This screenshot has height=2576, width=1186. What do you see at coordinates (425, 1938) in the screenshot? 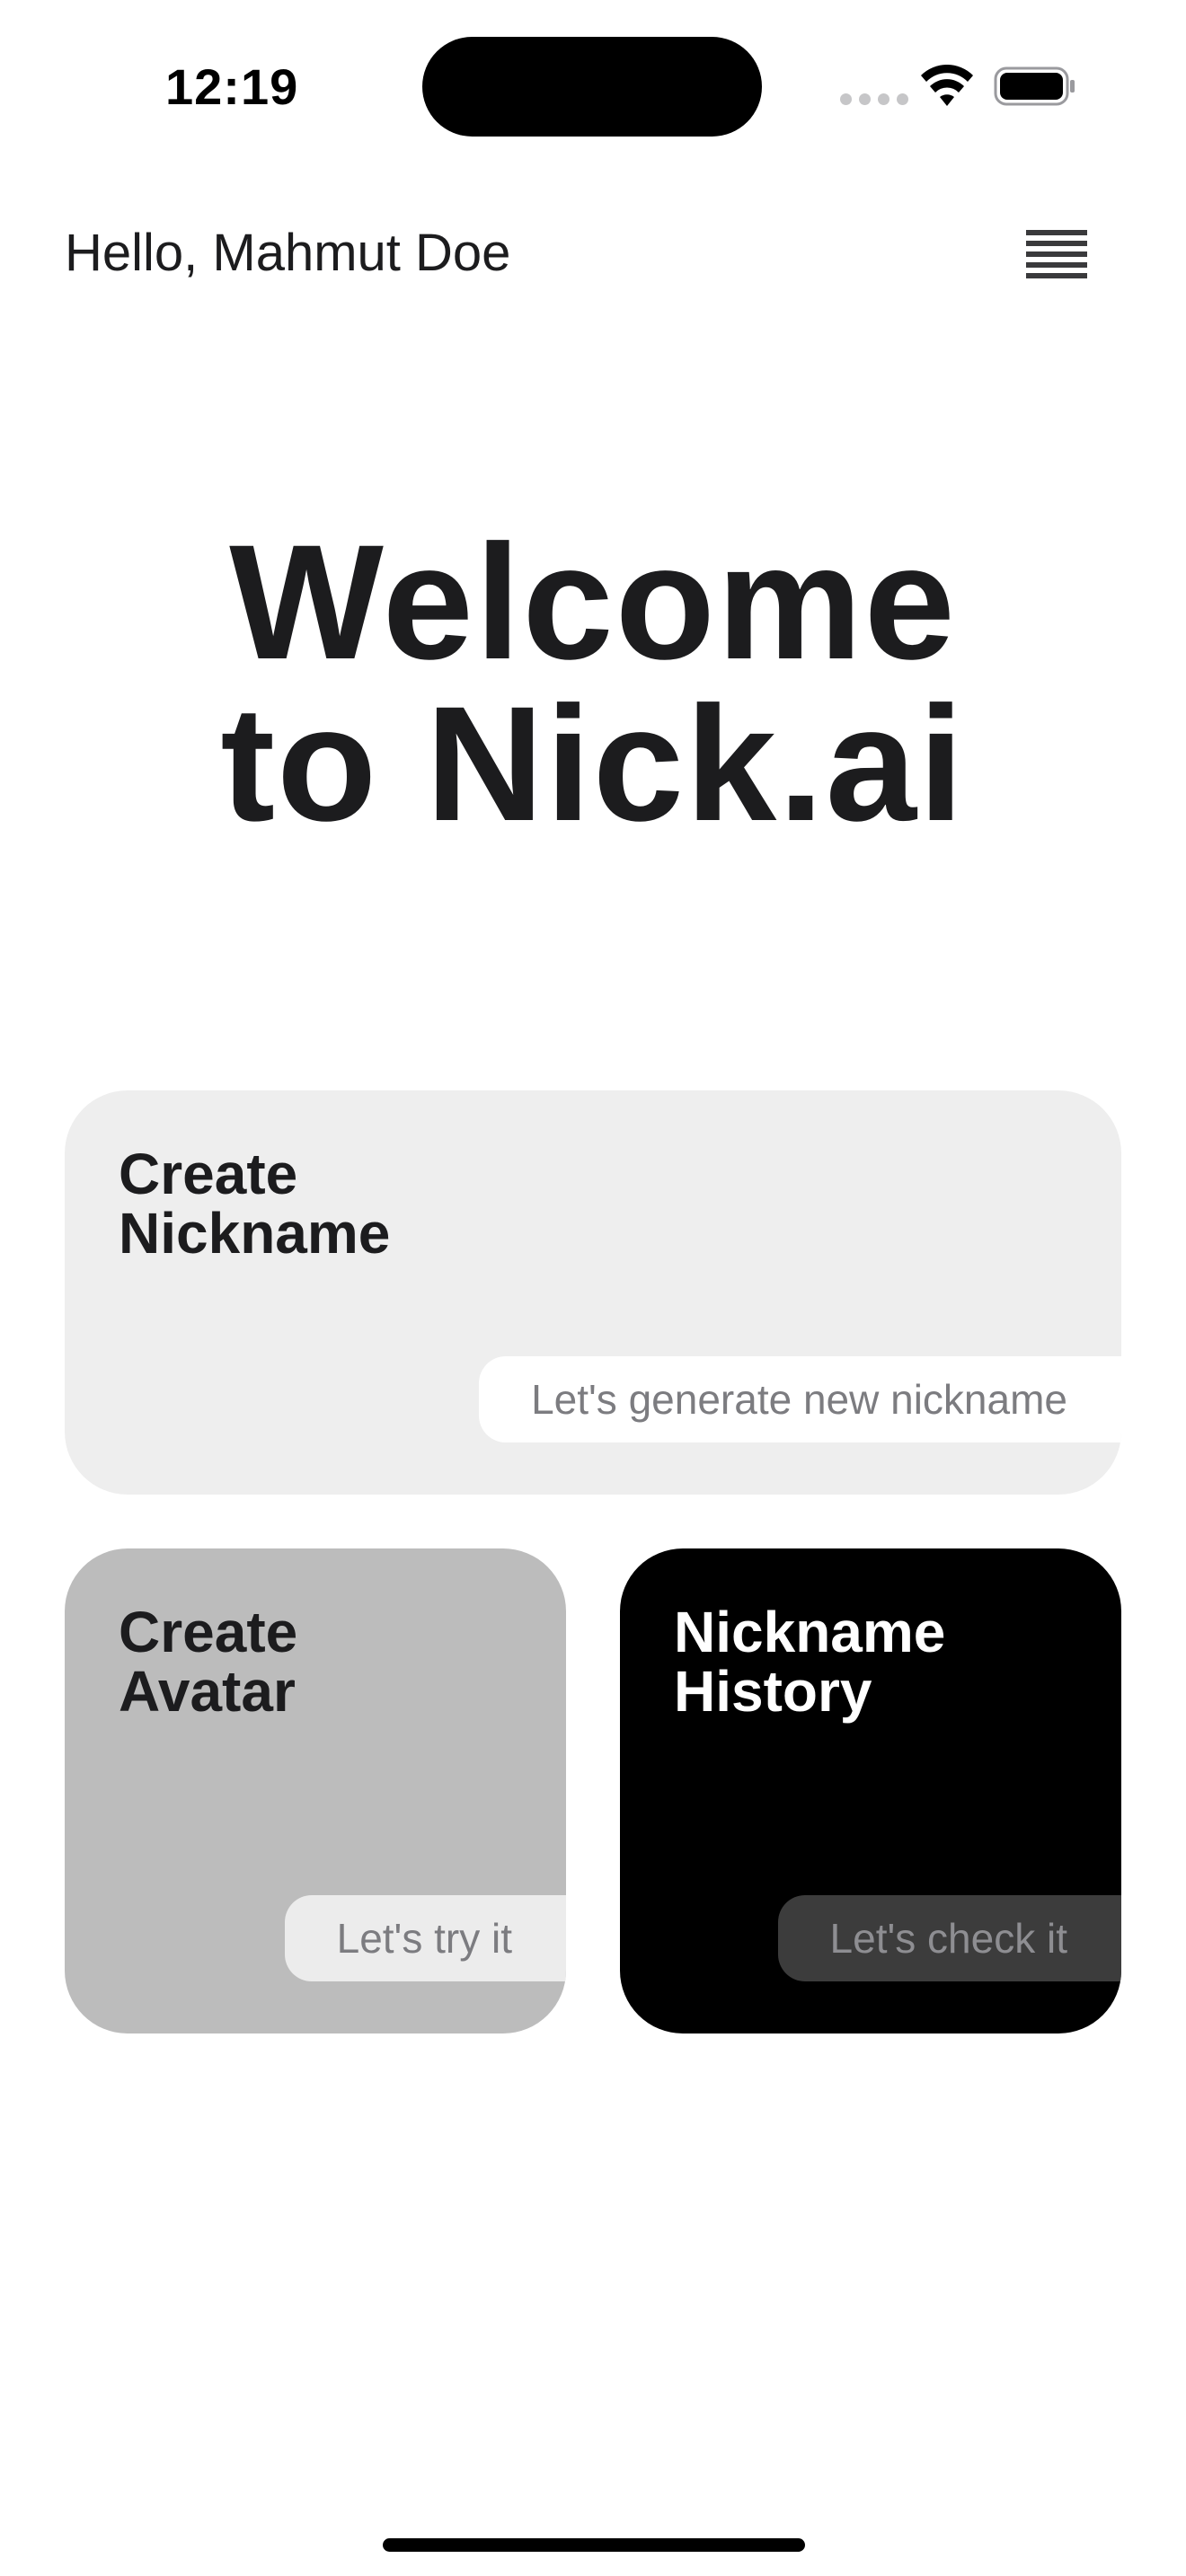
I see `create-avatar-action: Let's try it` at bounding box center [425, 1938].